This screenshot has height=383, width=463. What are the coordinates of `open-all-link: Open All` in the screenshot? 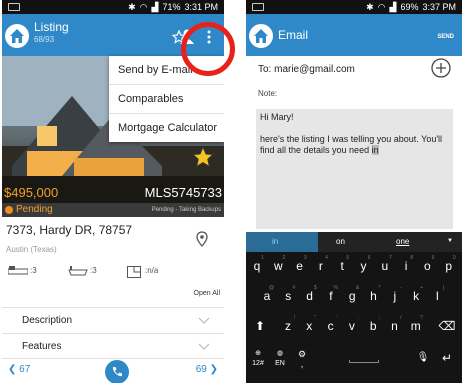 It's located at (207, 293).